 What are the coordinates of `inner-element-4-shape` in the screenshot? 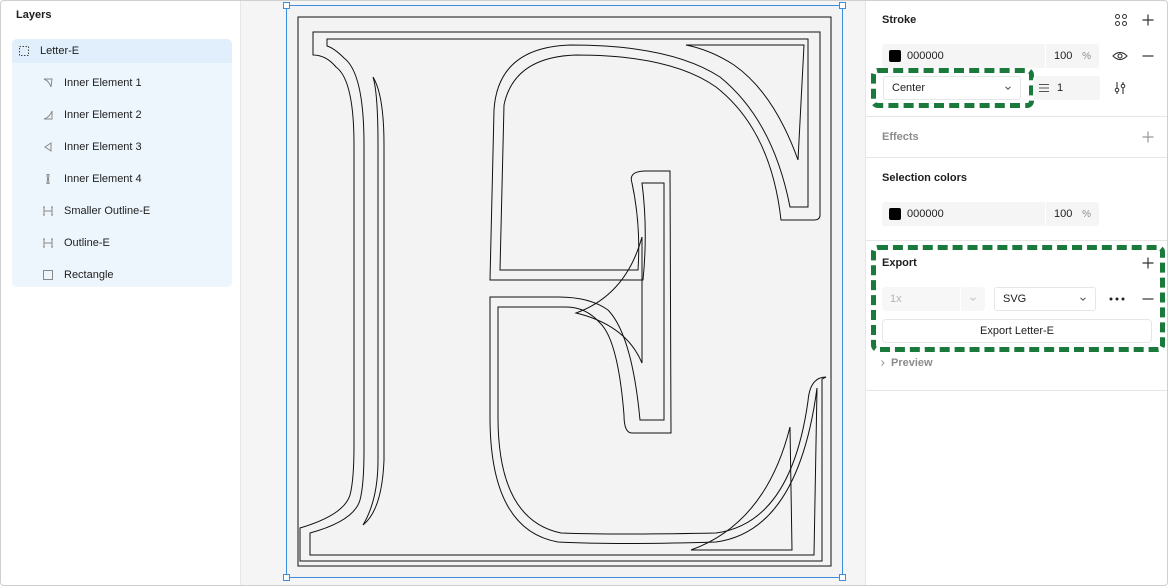 It's located at (373, 301).